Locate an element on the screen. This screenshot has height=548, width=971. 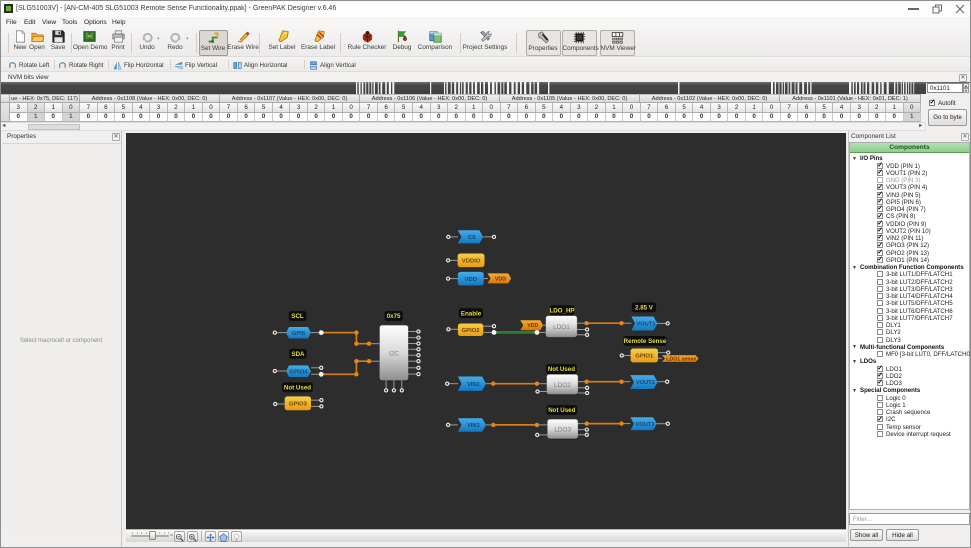
svg-text: LDO1 is located at coordinates (561, 327).